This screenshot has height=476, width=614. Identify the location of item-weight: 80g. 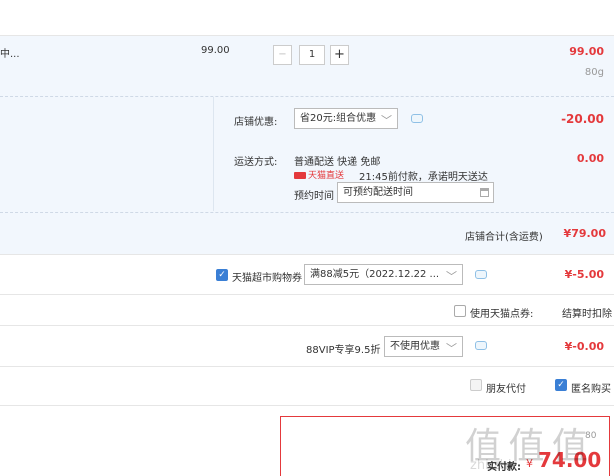
(594, 72).